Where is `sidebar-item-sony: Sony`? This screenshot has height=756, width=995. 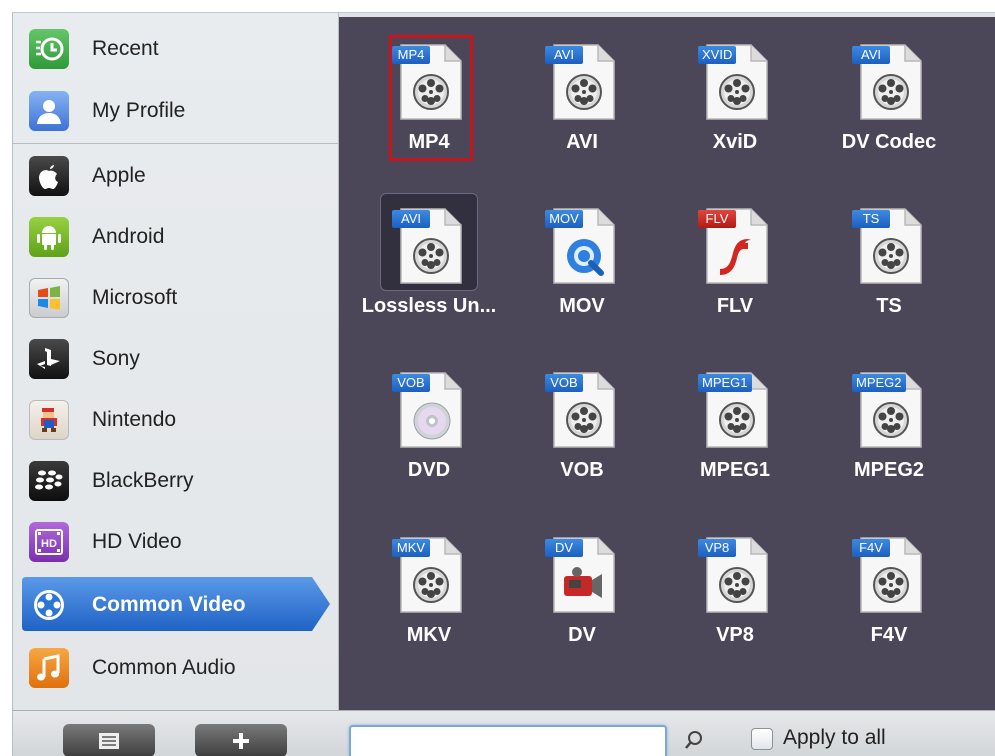 sidebar-item-sony: Sony is located at coordinates (175, 358).